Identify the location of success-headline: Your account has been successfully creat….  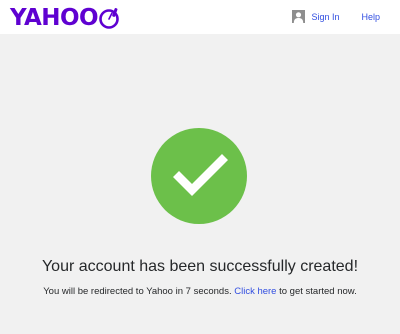
(200, 266).